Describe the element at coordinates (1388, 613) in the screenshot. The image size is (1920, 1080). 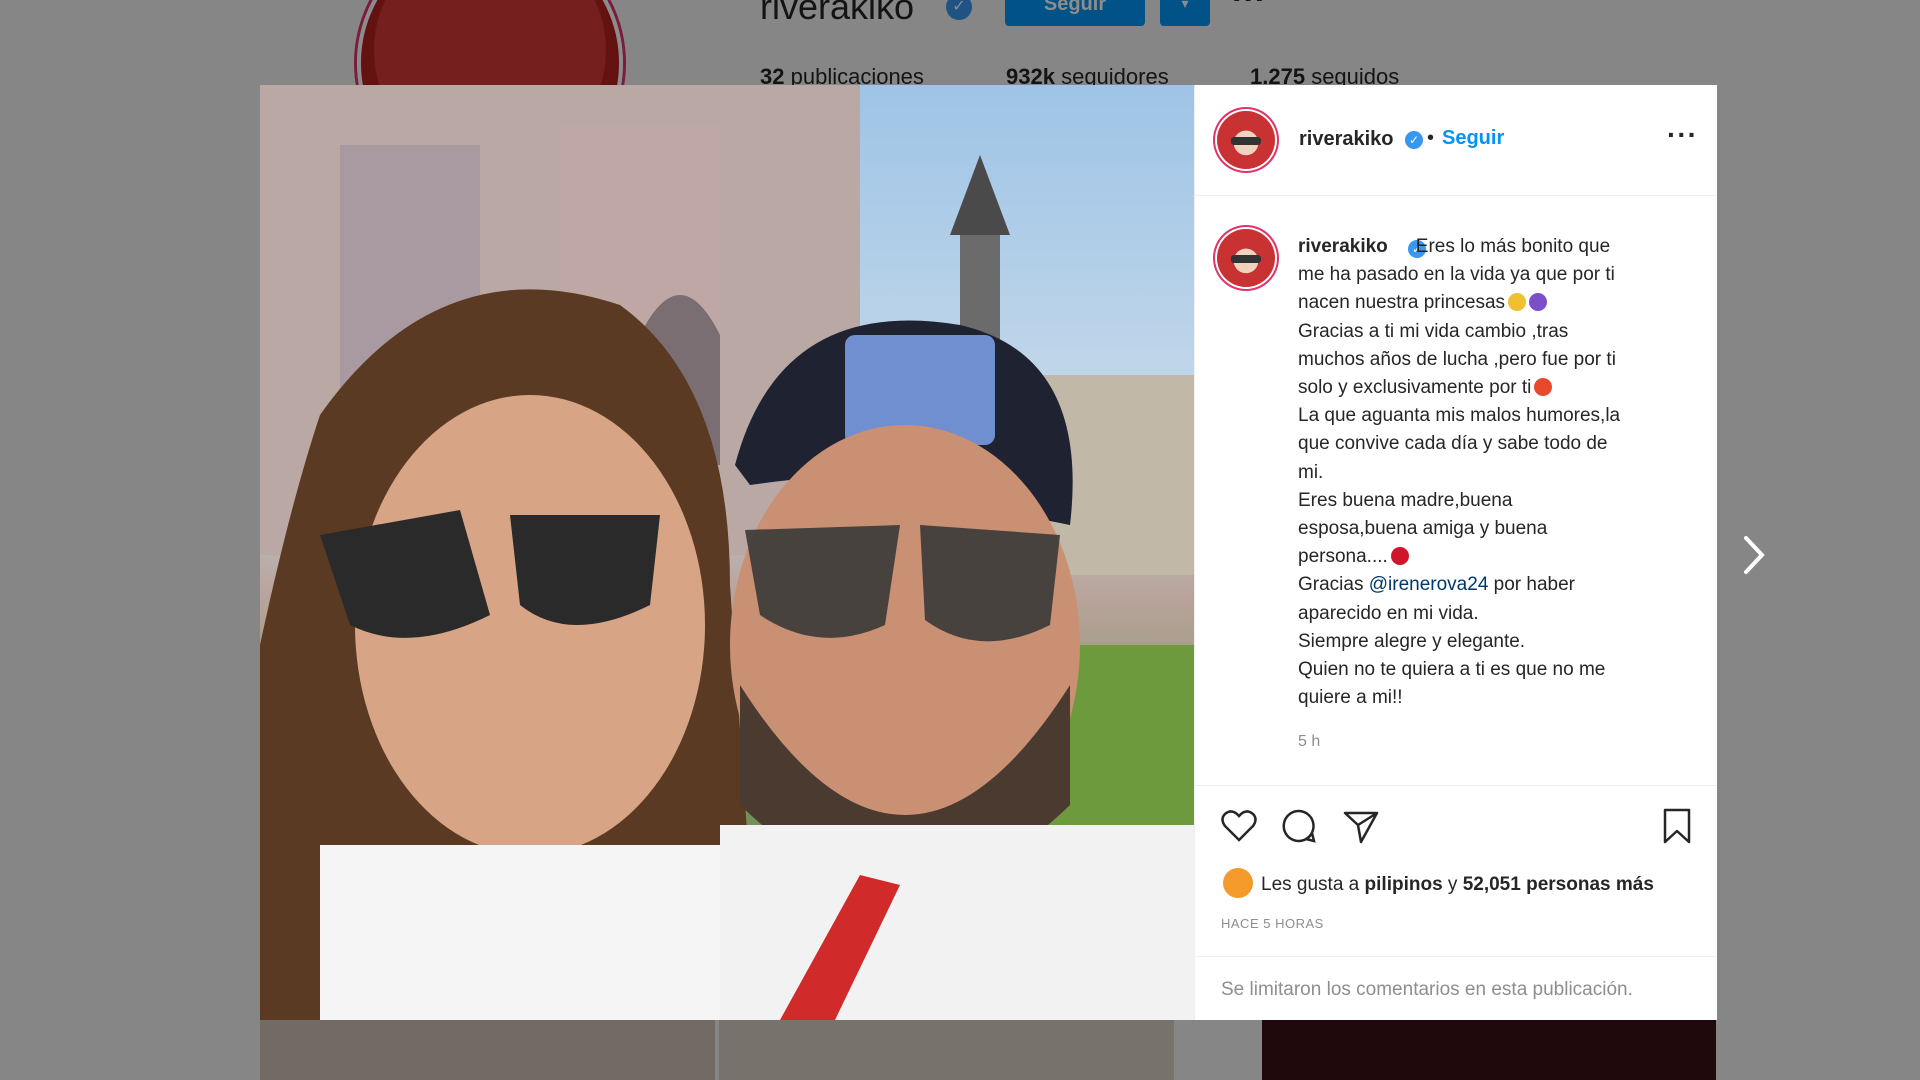
I see `caption-line: aparecido en mi vida.` at that location.